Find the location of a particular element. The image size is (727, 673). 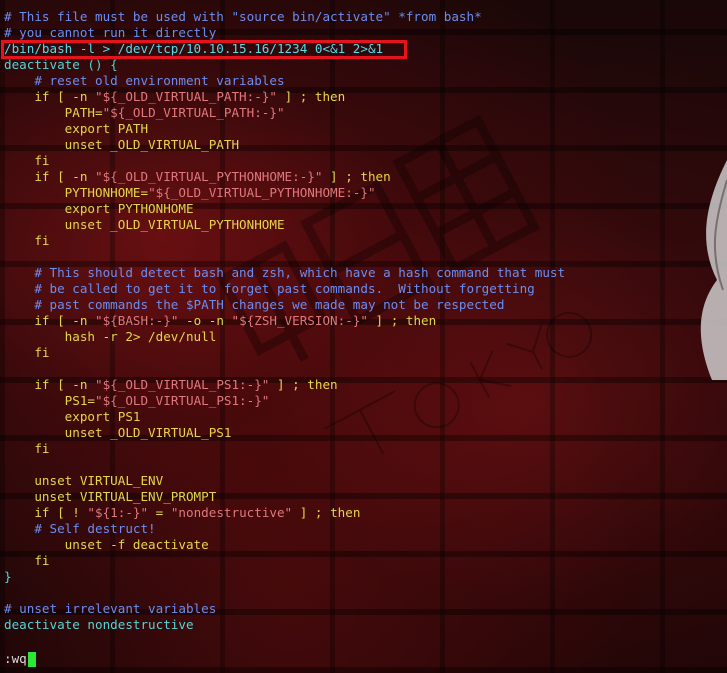

code-line: unset _OLD_VIRTUAL_PS1 is located at coordinates (118, 432).